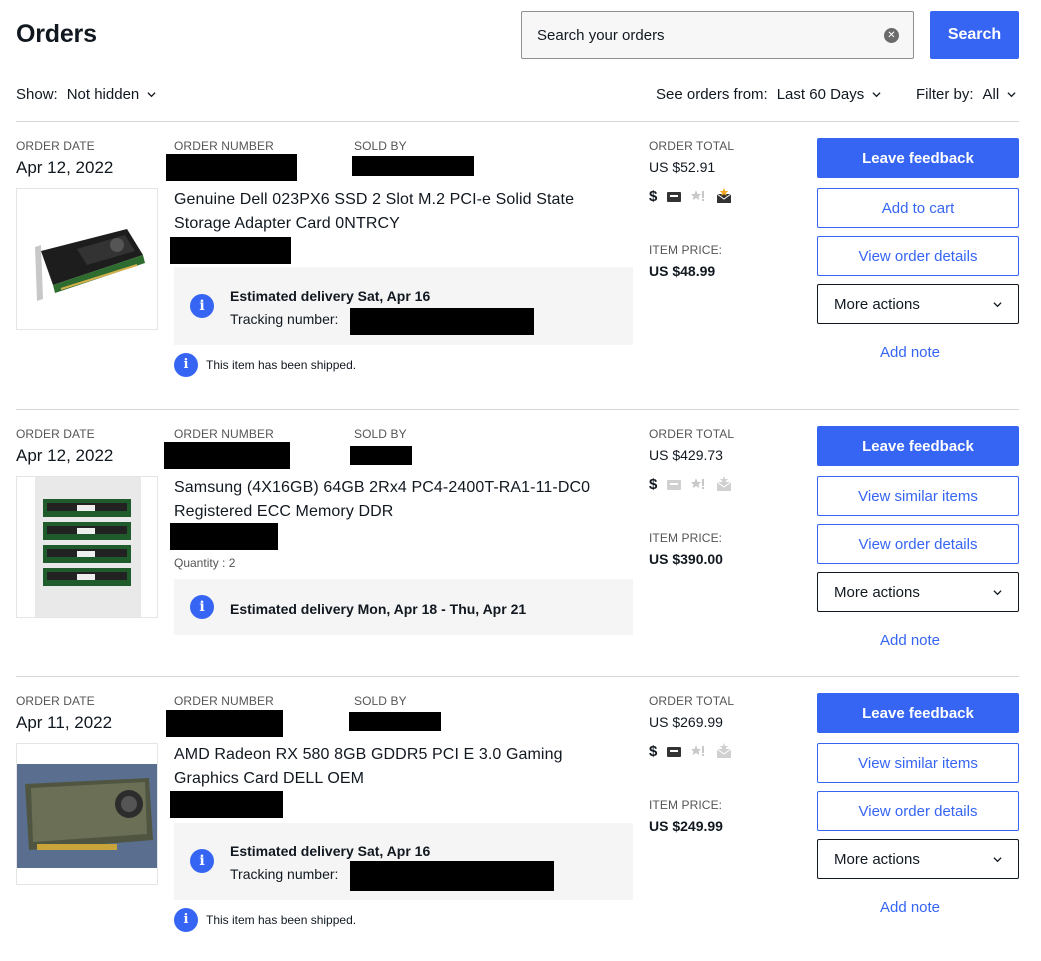  What do you see at coordinates (891, 35) in the screenshot?
I see `clear-search-icon: ✕` at bounding box center [891, 35].